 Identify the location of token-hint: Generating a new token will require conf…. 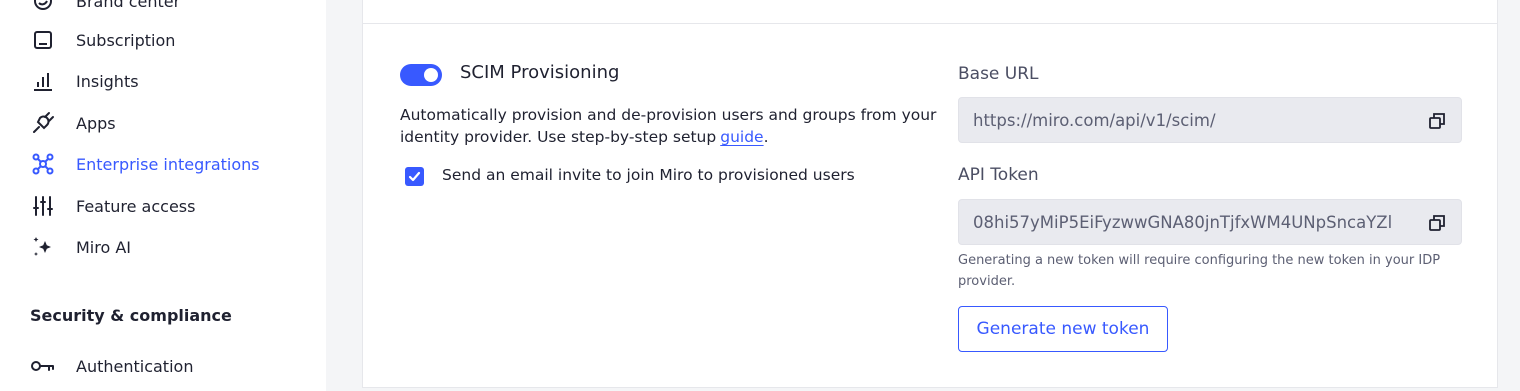
(1199, 271).